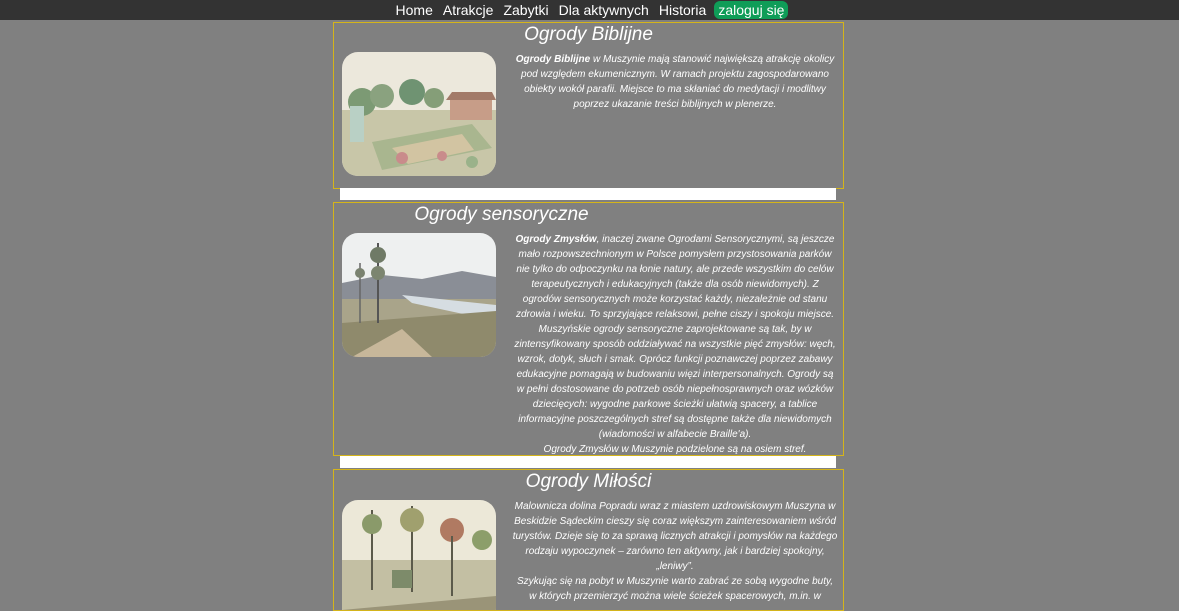 The height and width of the screenshot is (611, 1179). What do you see at coordinates (588, 481) in the screenshot?
I see `card-title: Ogrody Miłości` at bounding box center [588, 481].